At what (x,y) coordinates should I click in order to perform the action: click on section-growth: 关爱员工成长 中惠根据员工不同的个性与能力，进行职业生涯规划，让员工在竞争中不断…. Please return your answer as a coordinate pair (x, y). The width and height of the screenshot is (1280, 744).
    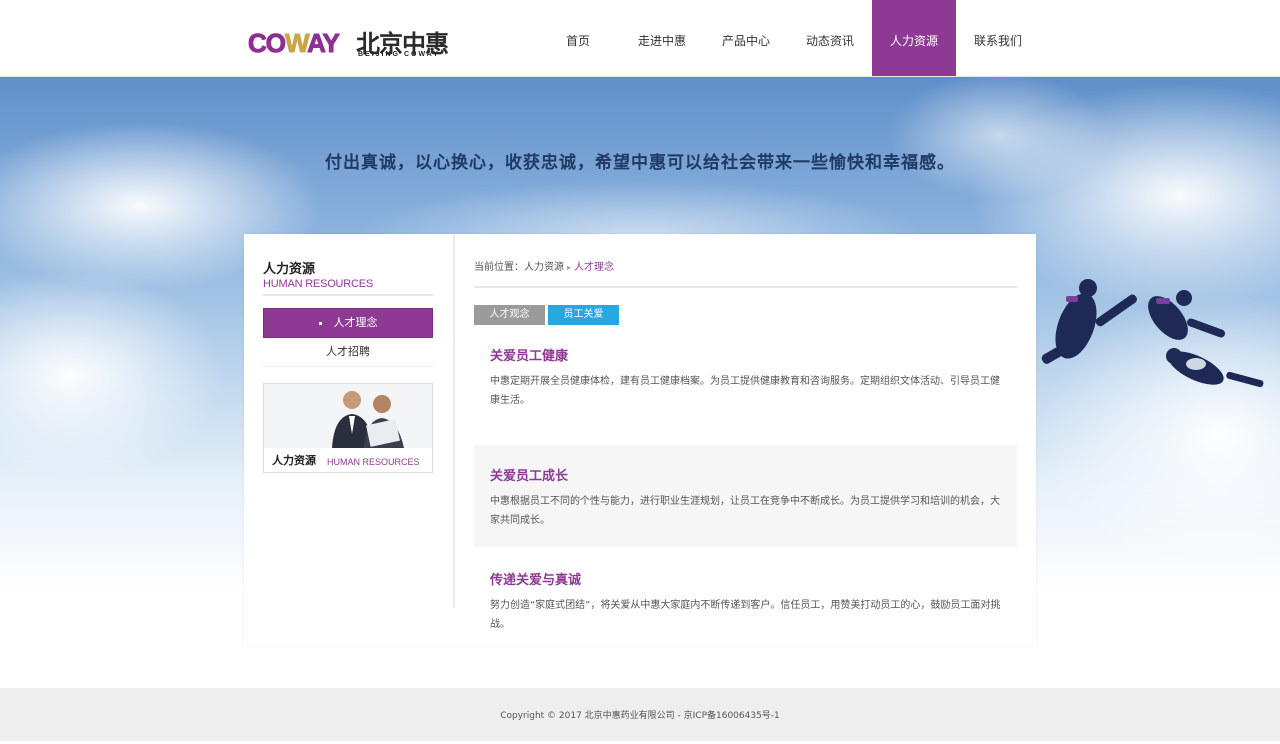
    Looking at the image, I should click on (745, 496).